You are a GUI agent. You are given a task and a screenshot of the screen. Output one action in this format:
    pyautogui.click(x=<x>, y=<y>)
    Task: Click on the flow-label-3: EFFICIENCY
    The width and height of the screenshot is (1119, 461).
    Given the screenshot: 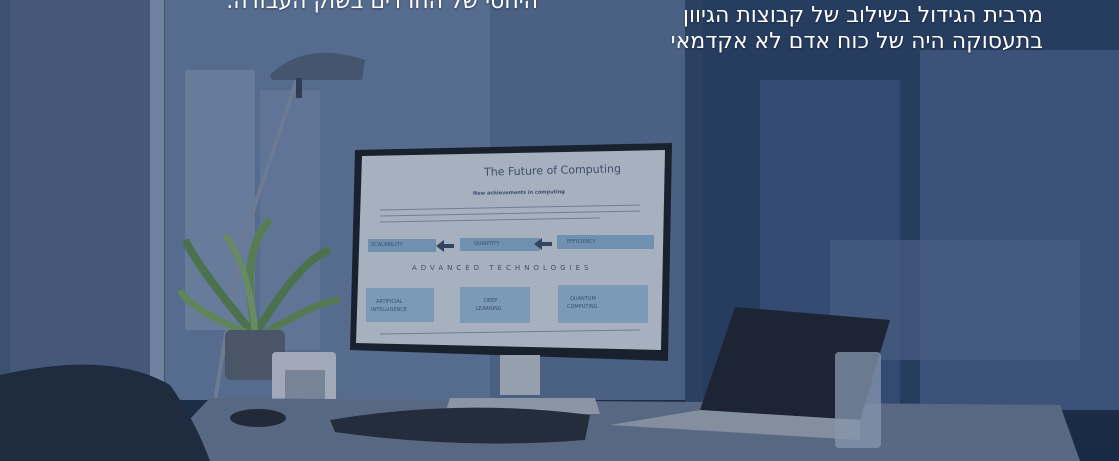 What is the action you would take?
    pyautogui.click(x=581, y=242)
    